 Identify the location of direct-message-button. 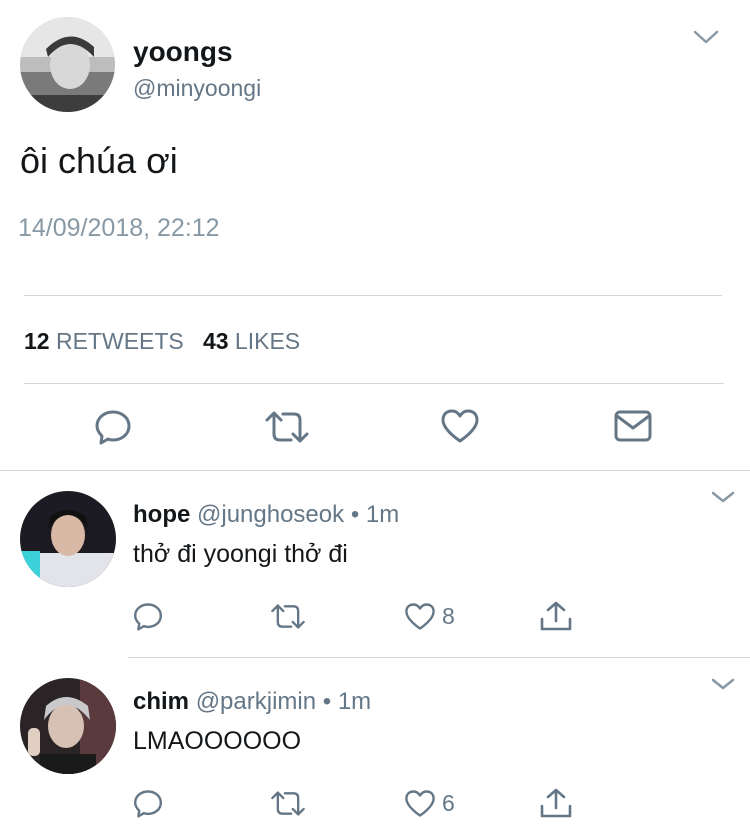
(633, 426).